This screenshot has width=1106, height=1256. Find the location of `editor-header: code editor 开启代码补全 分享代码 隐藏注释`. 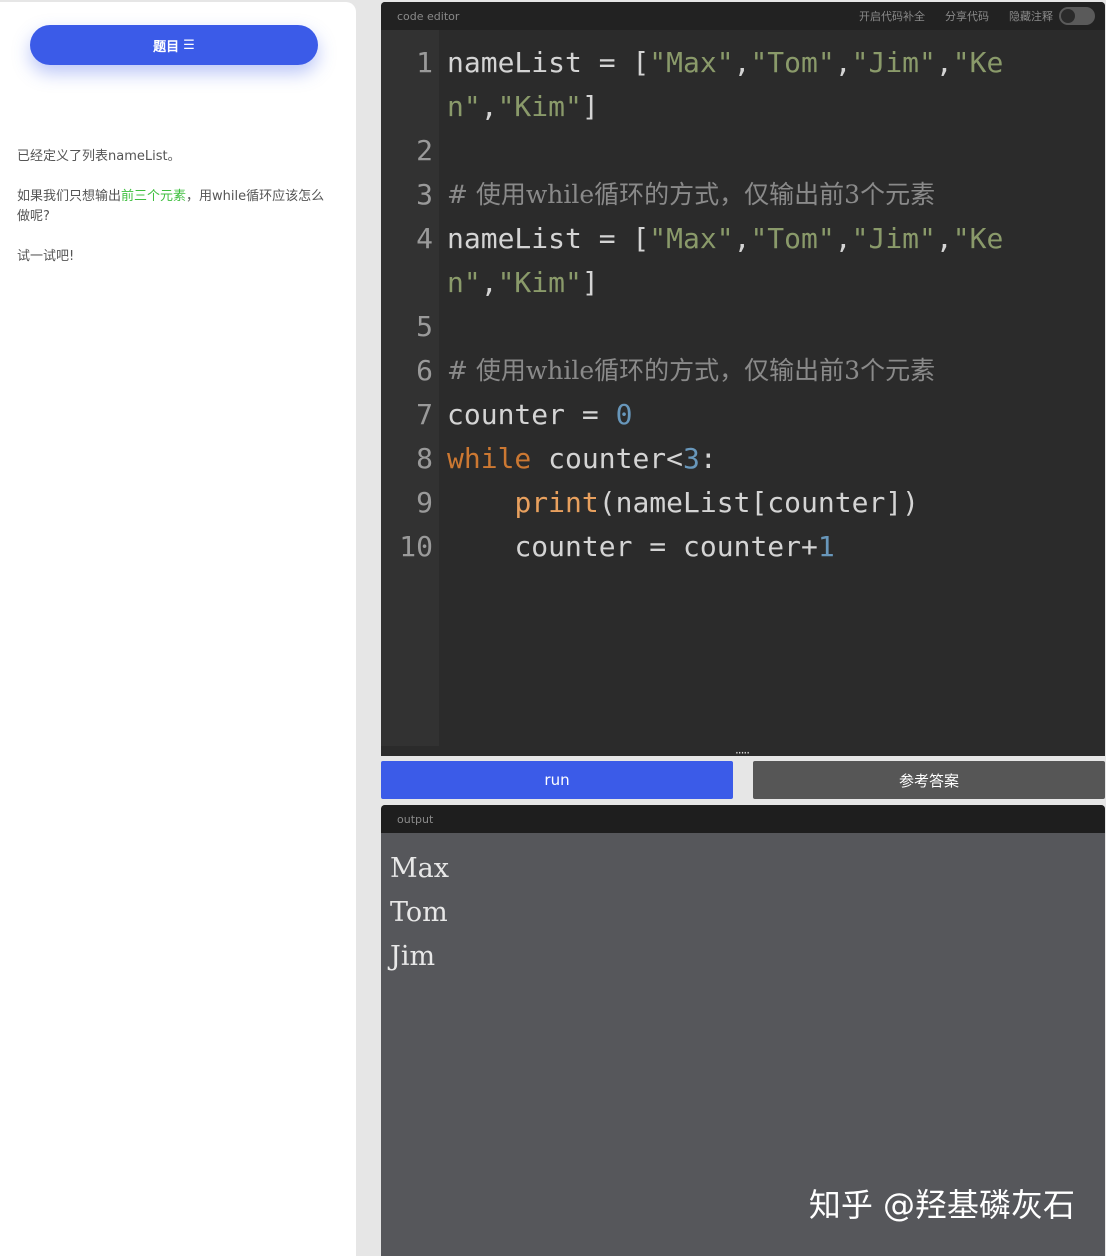

editor-header: code editor 开启代码补全 分享代码 隐藏注释 is located at coordinates (743, 16).